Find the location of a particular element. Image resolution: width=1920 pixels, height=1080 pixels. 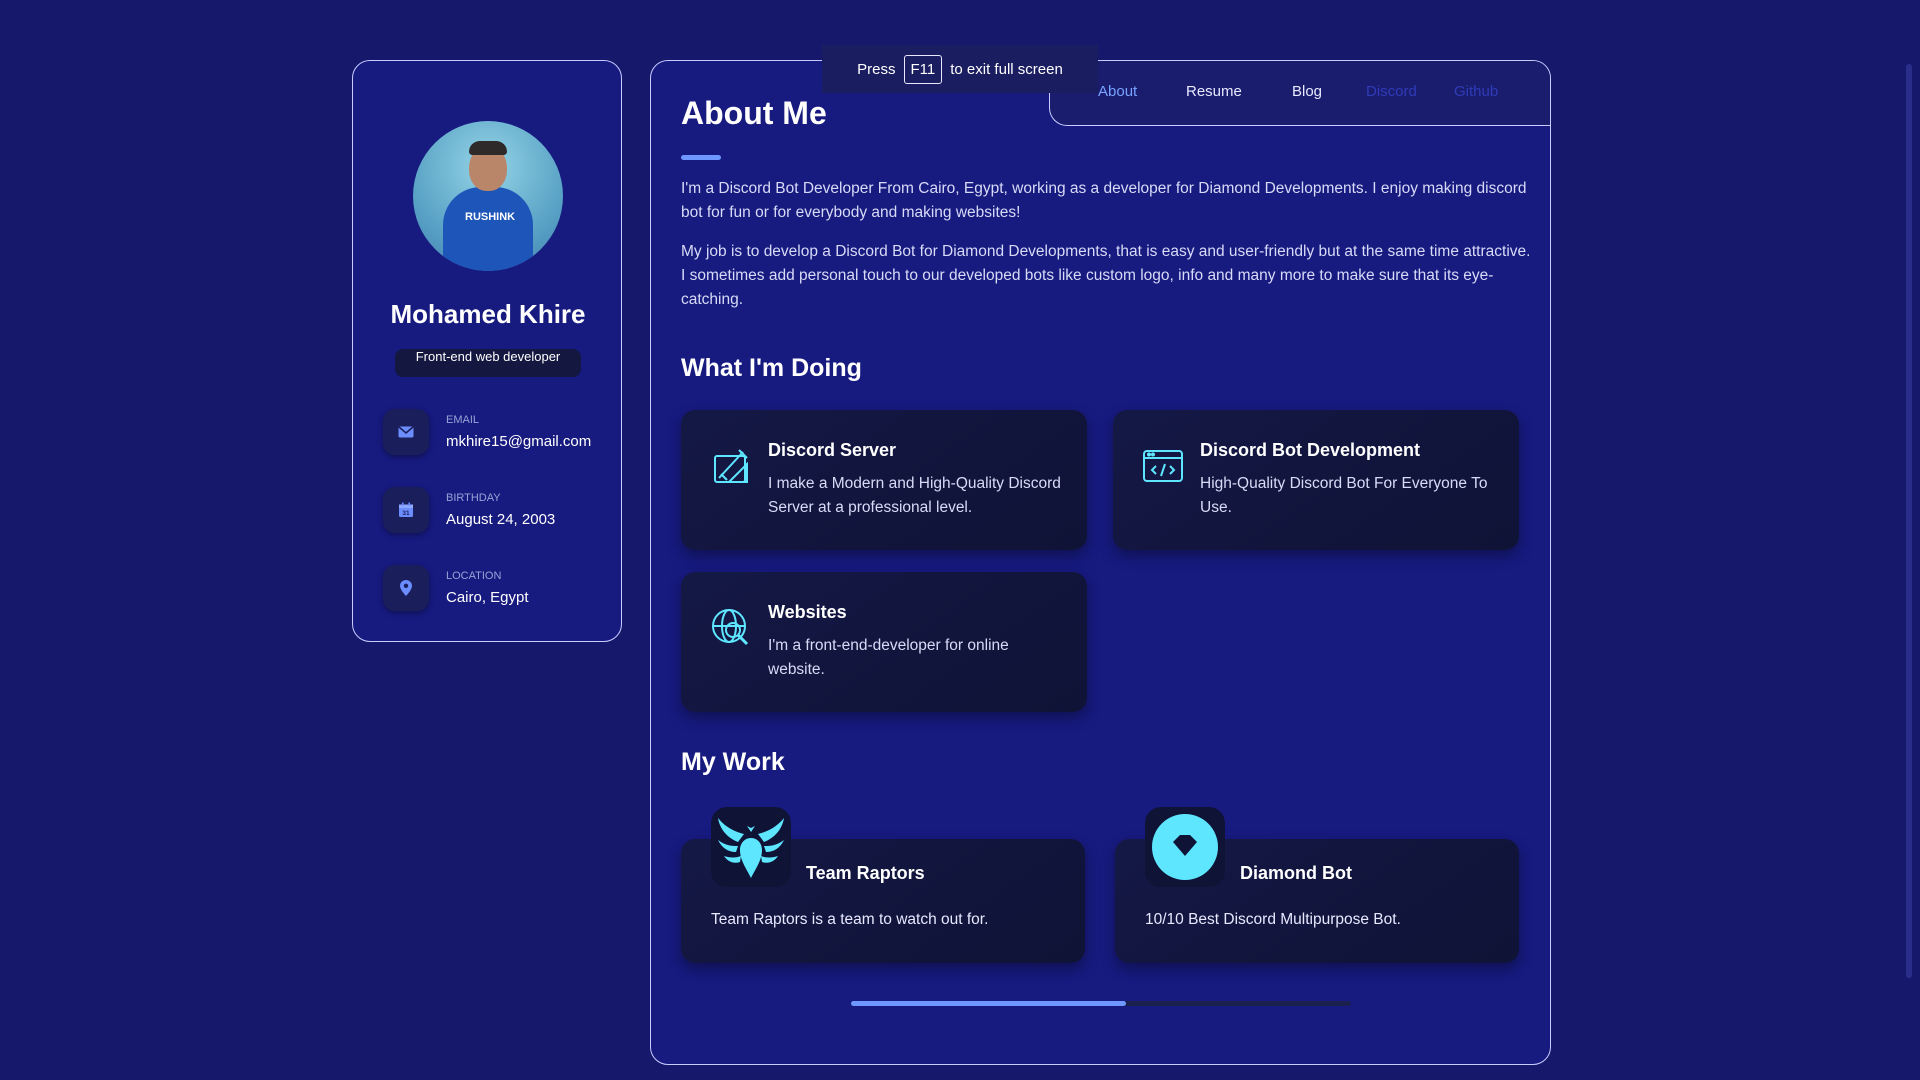

nav-github: Github is located at coordinates (1476, 91).